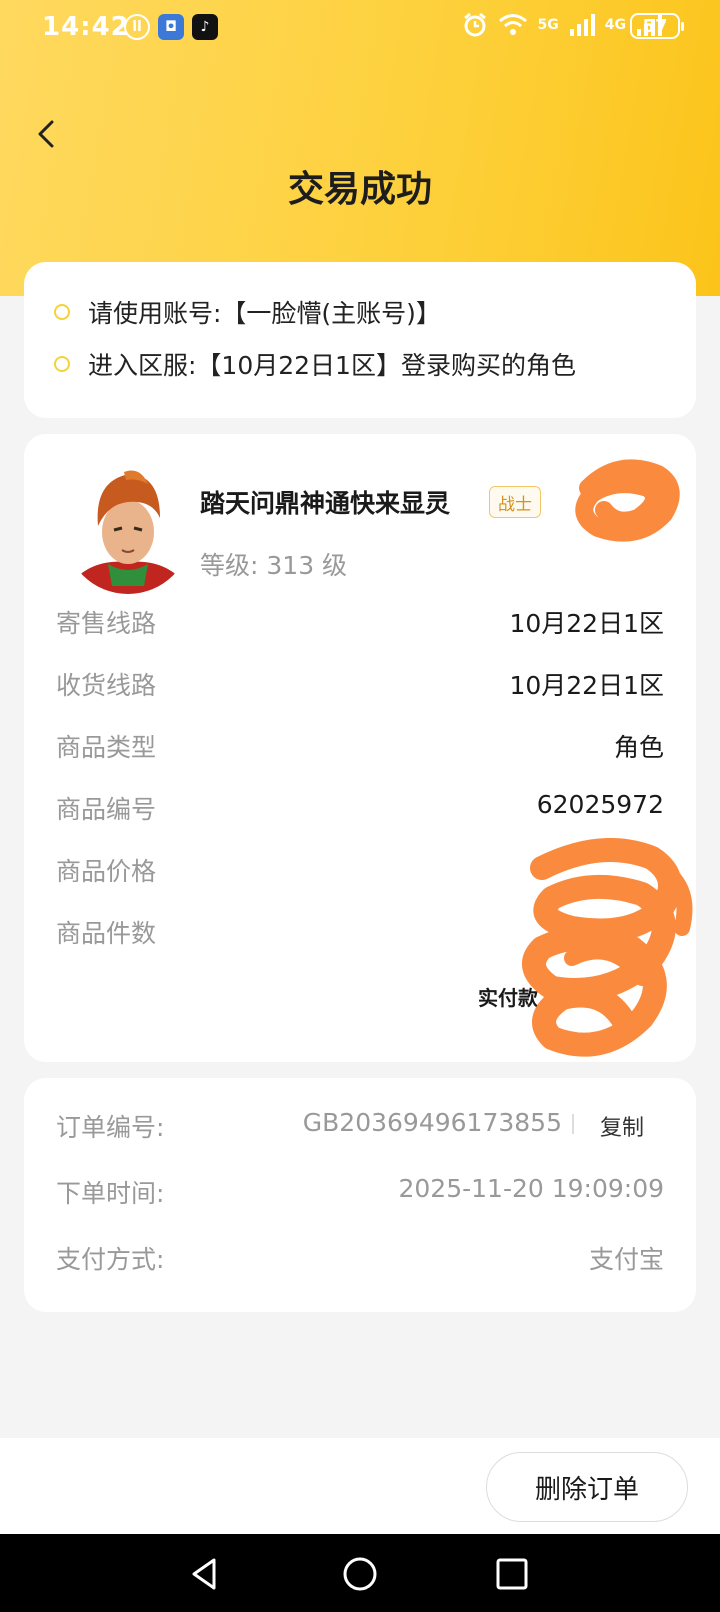 The height and width of the screenshot is (1612, 720). Describe the element at coordinates (360, 1256) in the screenshot. I see `payment-method-row: 支付方式: 支付宝` at that location.